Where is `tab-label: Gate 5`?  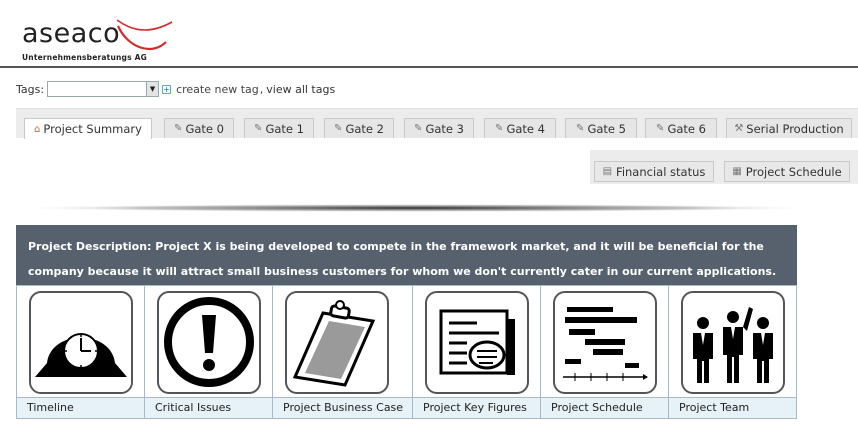
tab-label: Gate 5 is located at coordinates (606, 128).